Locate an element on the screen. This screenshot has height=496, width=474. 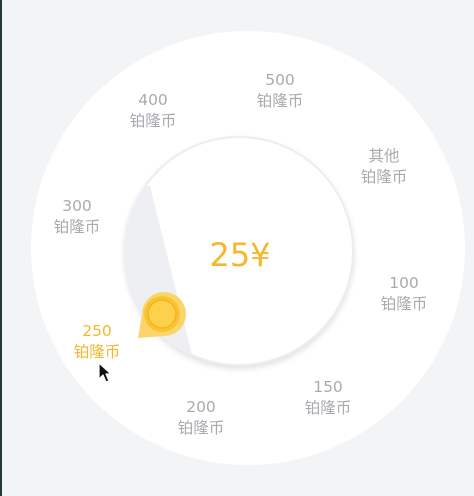
option-value: 200 is located at coordinates (201, 407).